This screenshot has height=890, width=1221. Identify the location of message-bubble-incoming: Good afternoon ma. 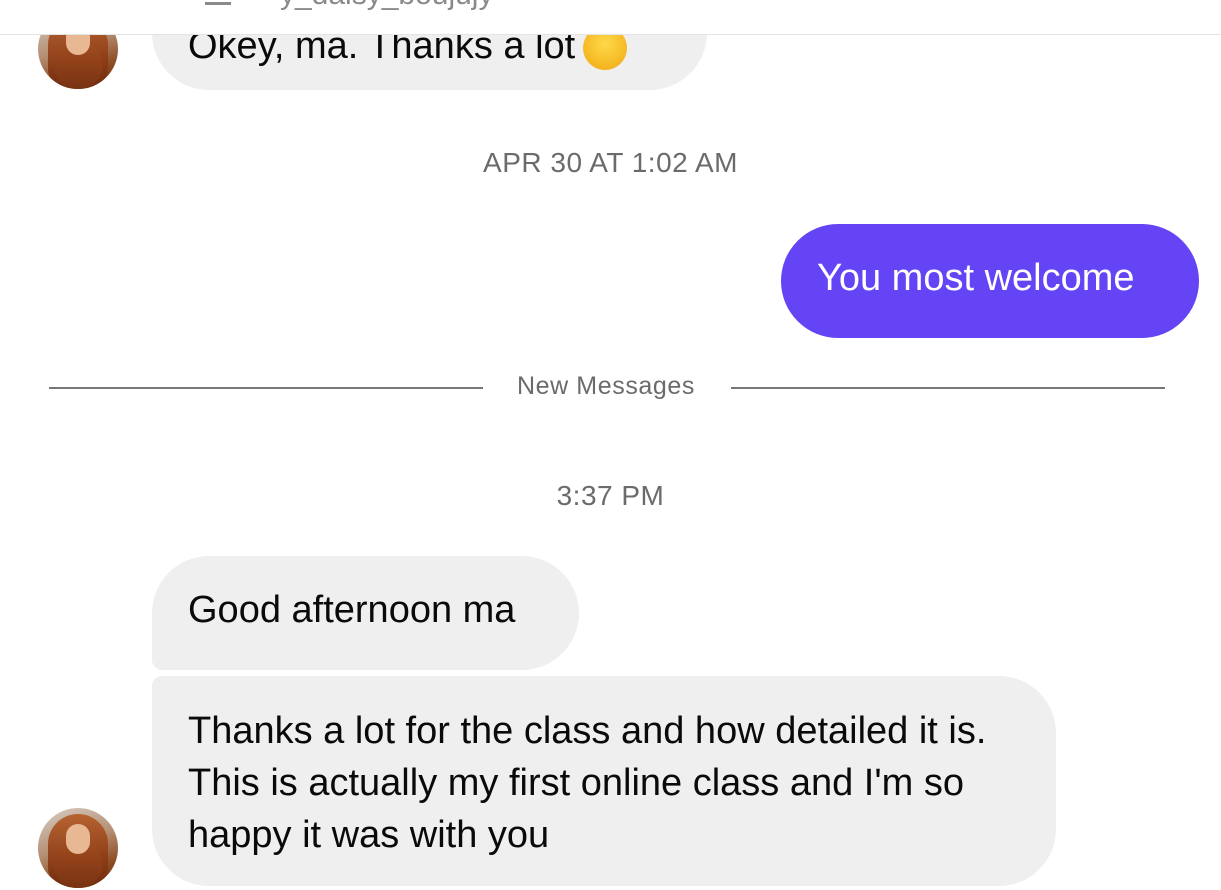
(365, 613).